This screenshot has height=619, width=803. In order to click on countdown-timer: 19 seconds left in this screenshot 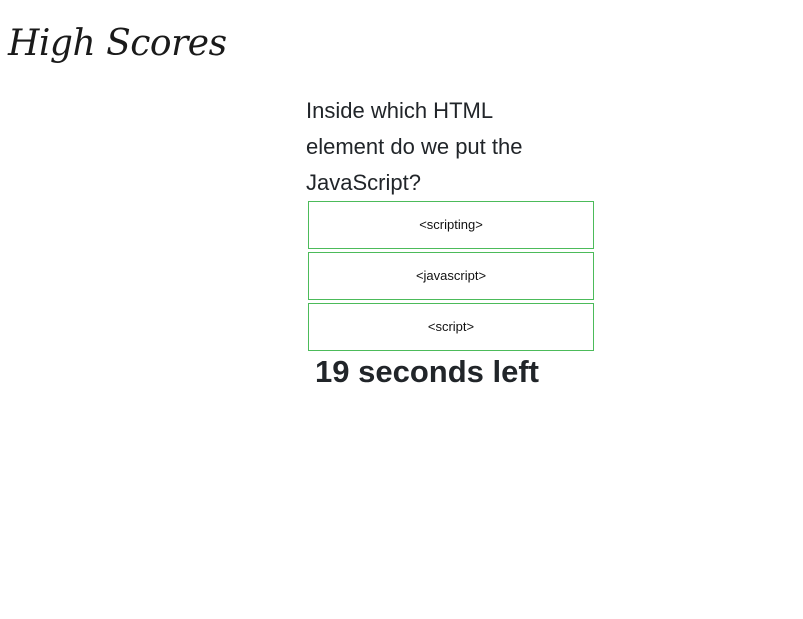, I will do `click(427, 371)`.